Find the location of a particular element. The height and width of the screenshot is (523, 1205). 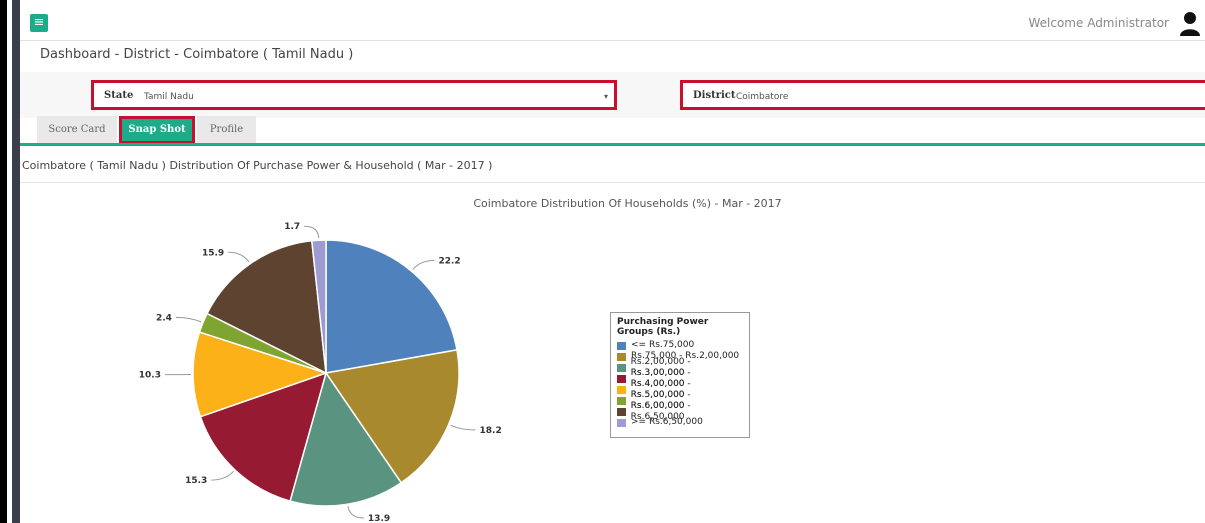

legend-title: Purchasing Power Groups (Rs.) is located at coordinates (663, 327).